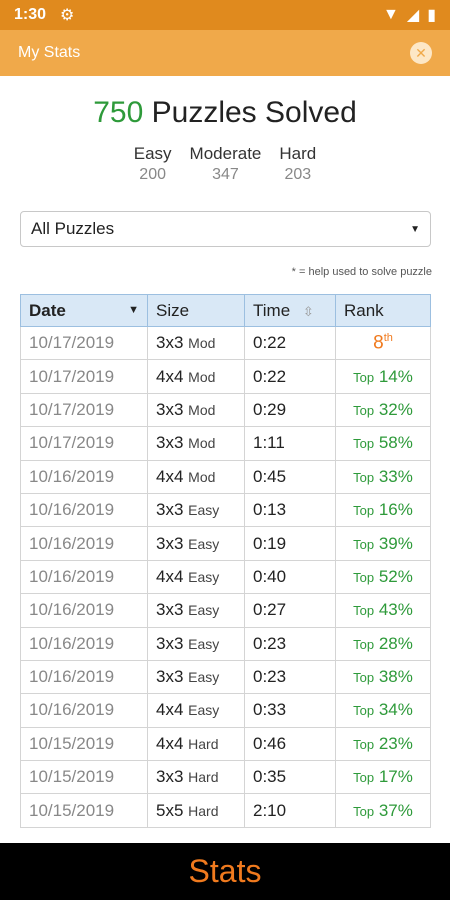 The height and width of the screenshot is (900, 450). Describe the element at coordinates (290, 744) in the screenshot. I see `time-cell: 0:46` at that location.